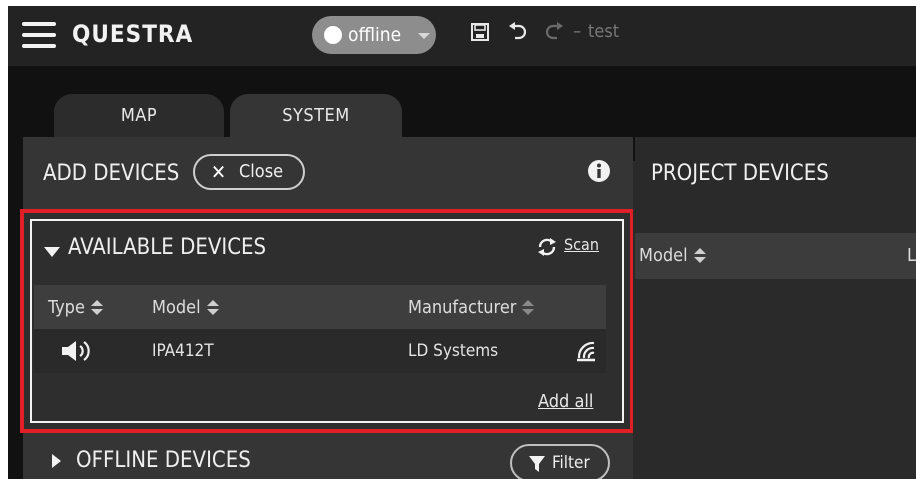 The width and height of the screenshot is (916, 479). What do you see at coordinates (571, 463) in the screenshot?
I see `filter-label: Filter` at bounding box center [571, 463].